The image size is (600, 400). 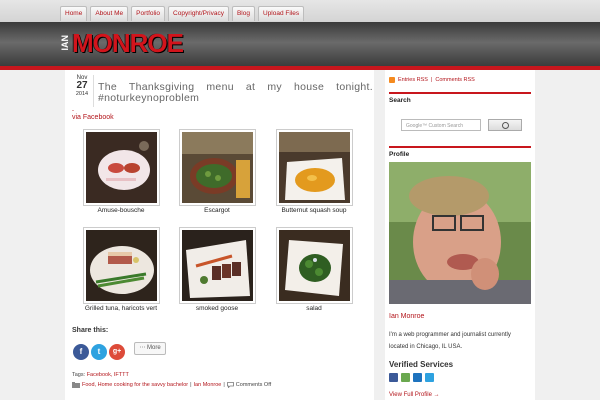 What do you see at coordinates (414, 395) in the screenshot?
I see `view-full-profile-link: View Full Profile →` at bounding box center [414, 395].